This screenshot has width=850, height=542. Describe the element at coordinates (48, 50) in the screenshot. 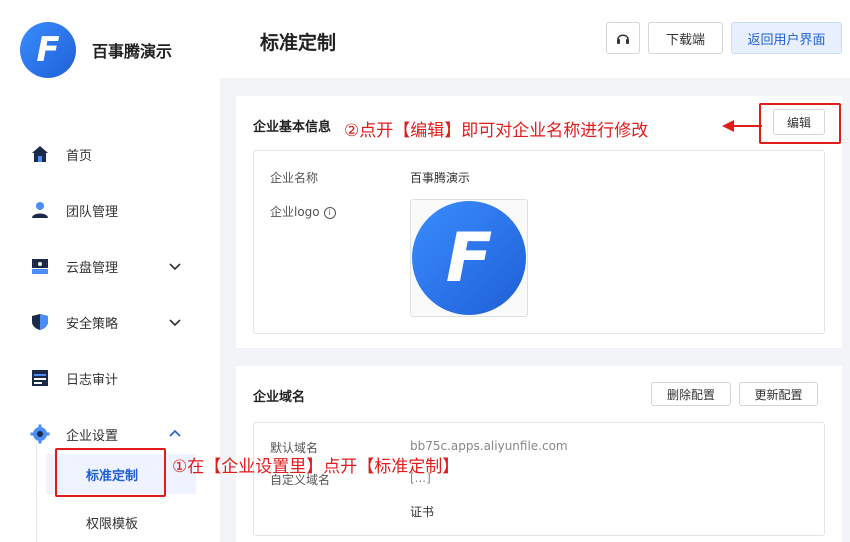

I see `brand-logo: F` at that location.